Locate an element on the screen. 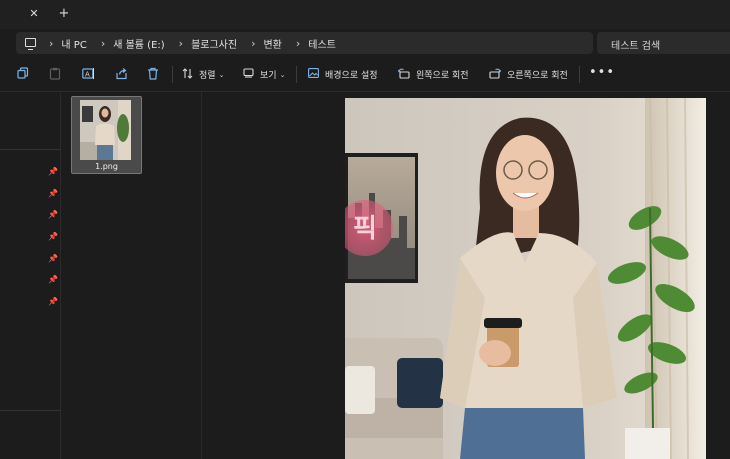  svg-text: A is located at coordinates (87, 75).